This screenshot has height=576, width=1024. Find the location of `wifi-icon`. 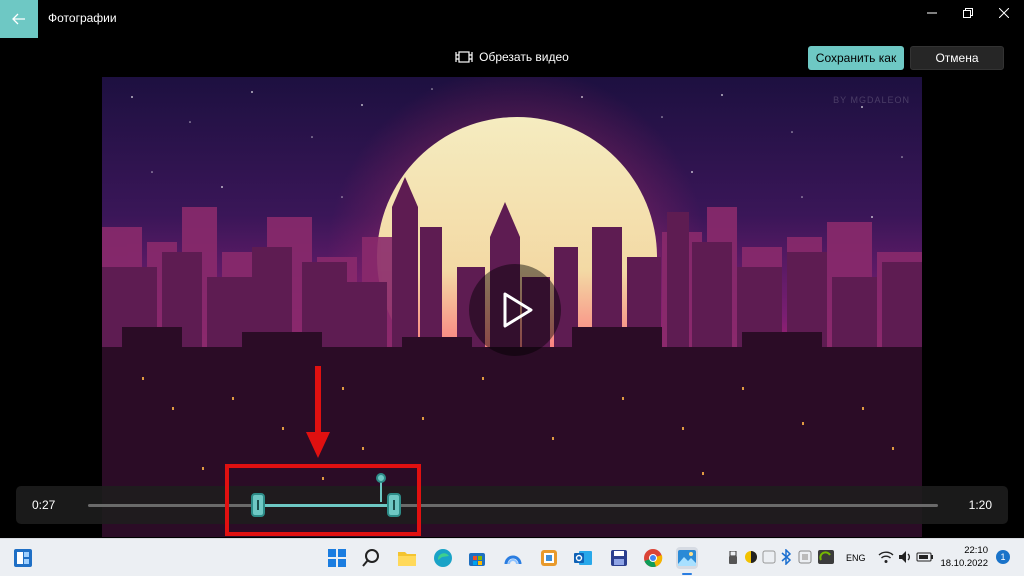

wifi-icon is located at coordinates (886, 557).